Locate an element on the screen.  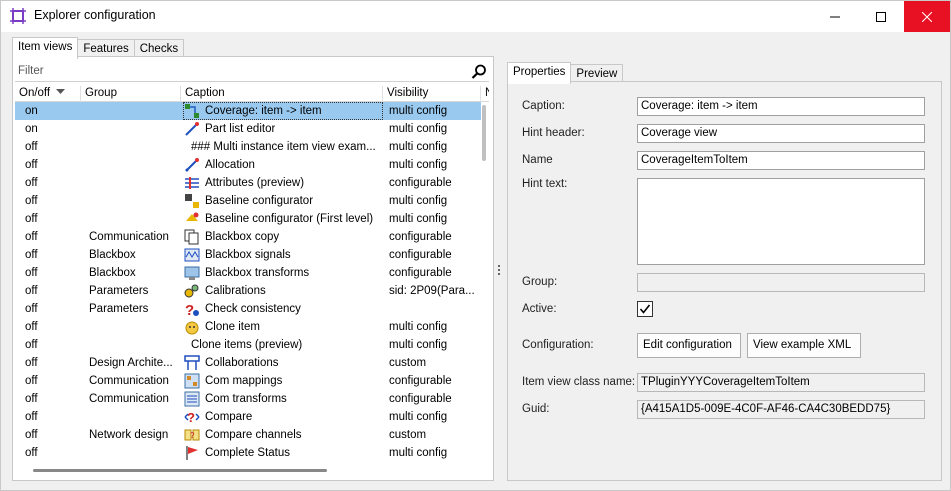
row-caption-text: Blackbox transforms is located at coordinates (257, 273).